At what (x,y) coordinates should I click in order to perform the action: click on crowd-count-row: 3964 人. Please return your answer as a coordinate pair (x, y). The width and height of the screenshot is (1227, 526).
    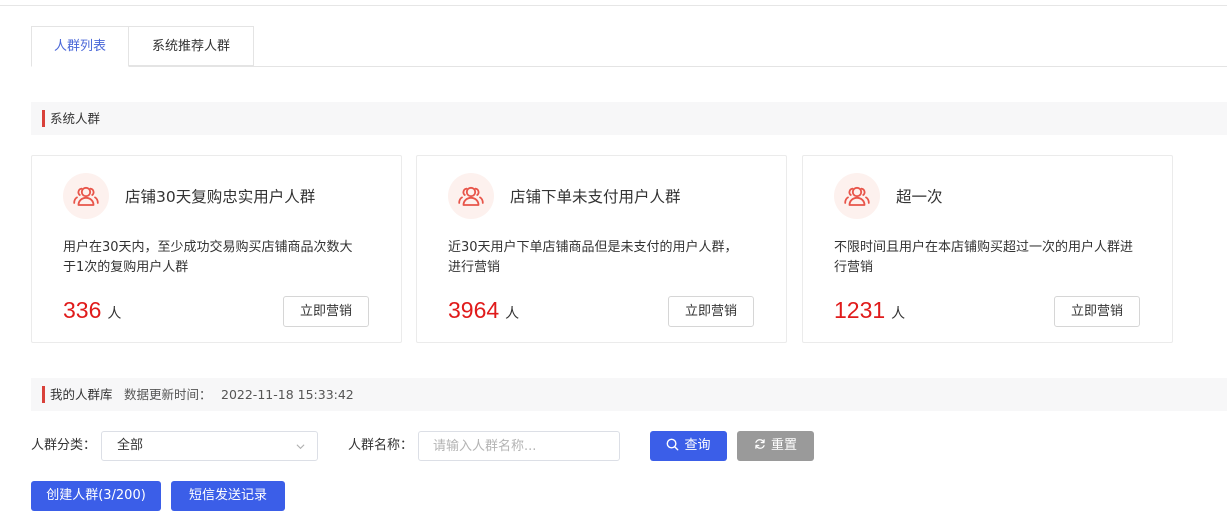
    Looking at the image, I should click on (483, 310).